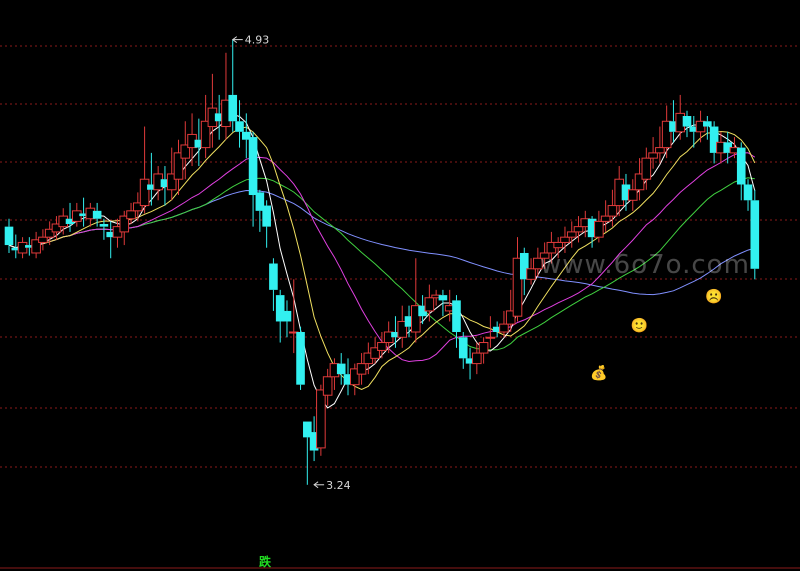 This screenshot has width=800, height=571. What do you see at coordinates (265, 561) in the screenshot?
I see `signal-label: 跌` at bounding box center [265, 561].